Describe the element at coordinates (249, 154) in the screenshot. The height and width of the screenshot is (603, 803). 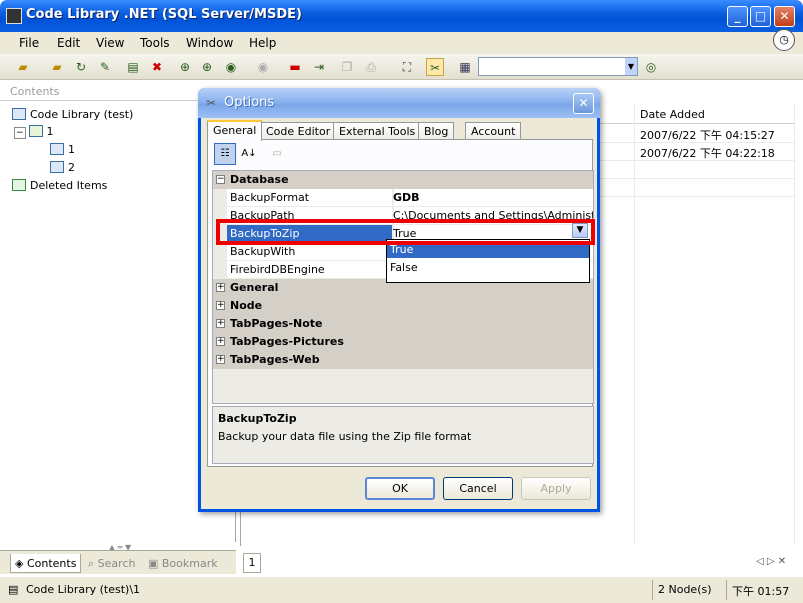
I see `sort-az-icon: A↓` at that location.